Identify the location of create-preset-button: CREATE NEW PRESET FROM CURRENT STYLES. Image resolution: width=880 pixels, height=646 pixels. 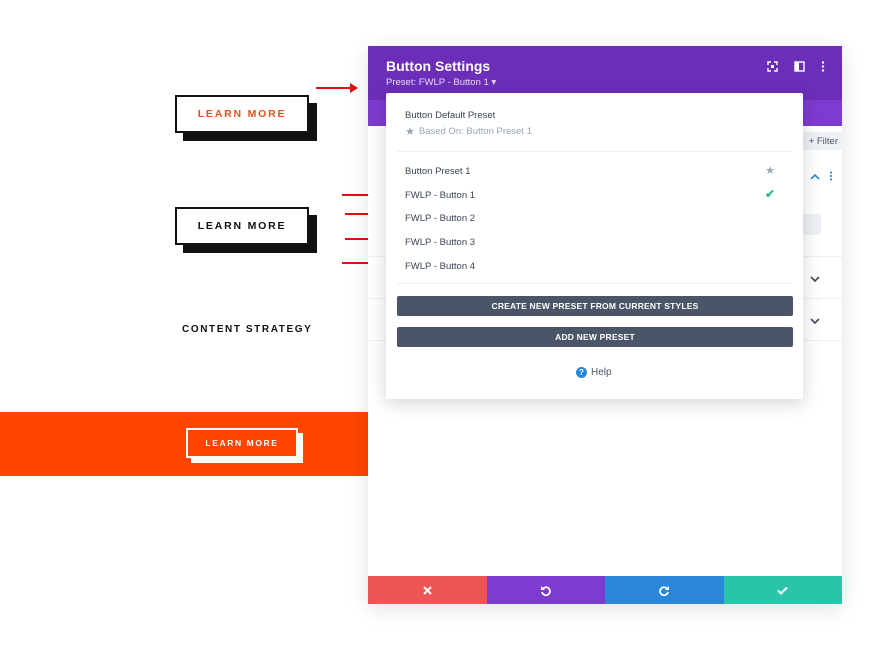
(595, 306).